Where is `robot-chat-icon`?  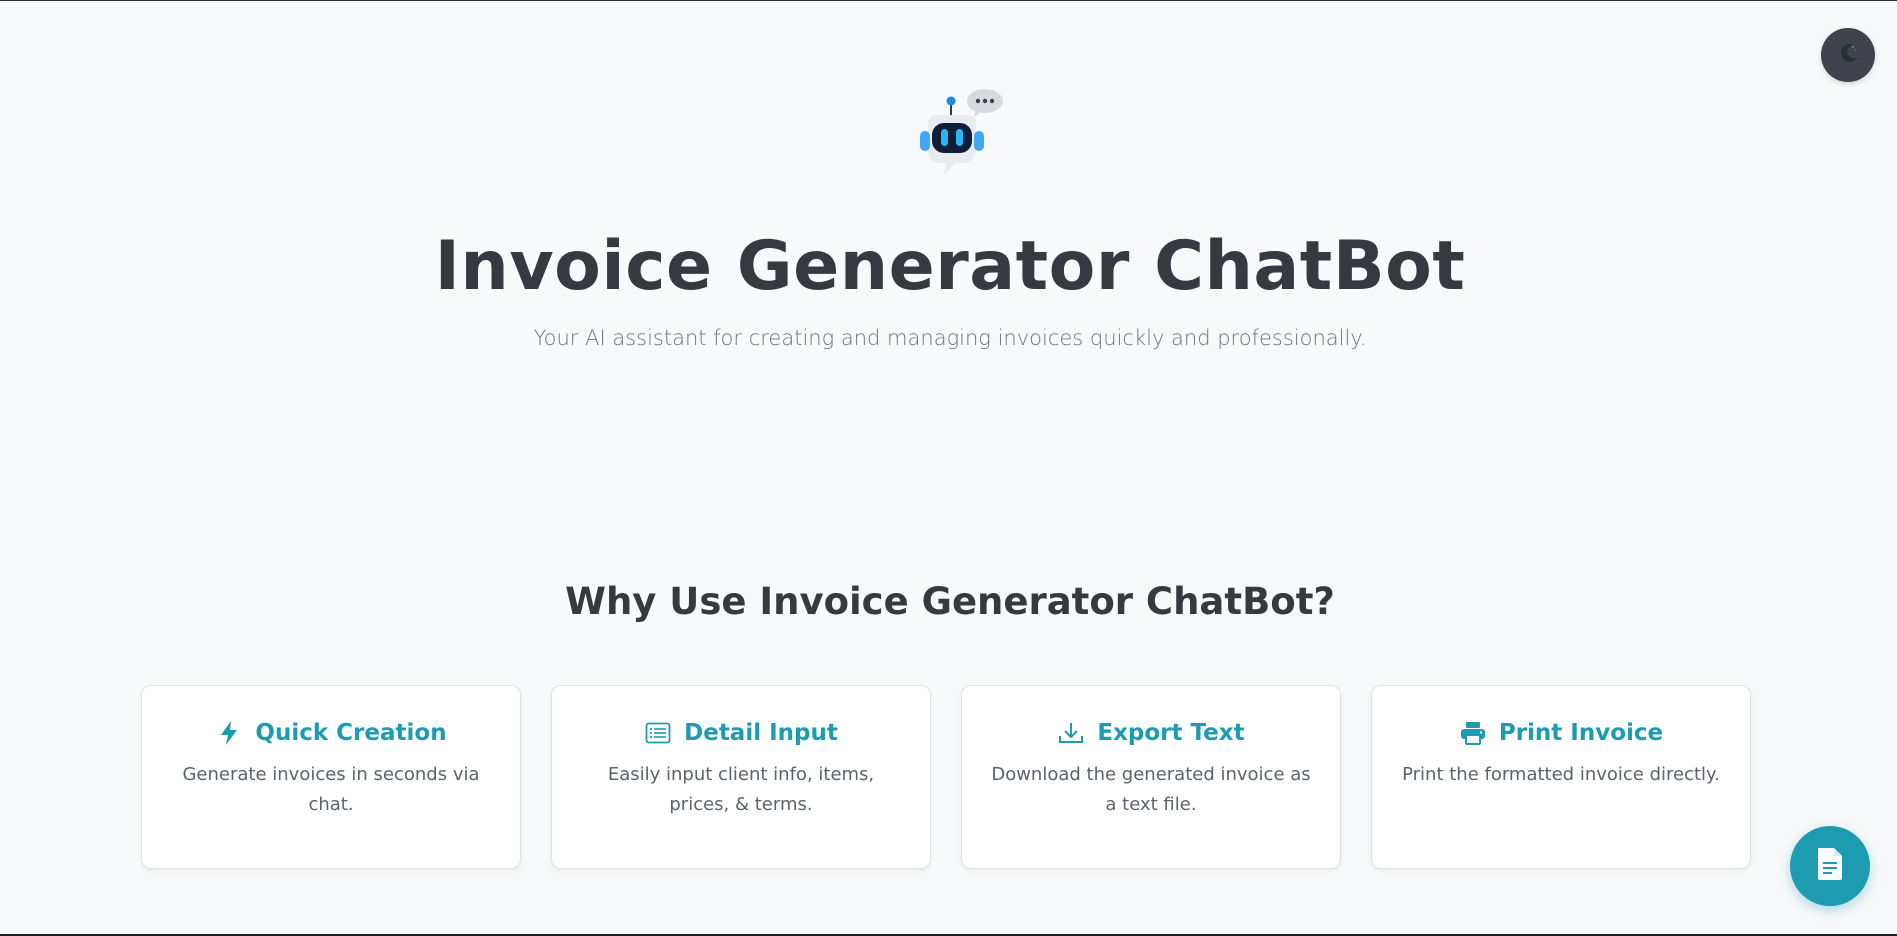
robot-chat-icon is located at coordinates (953, 137).